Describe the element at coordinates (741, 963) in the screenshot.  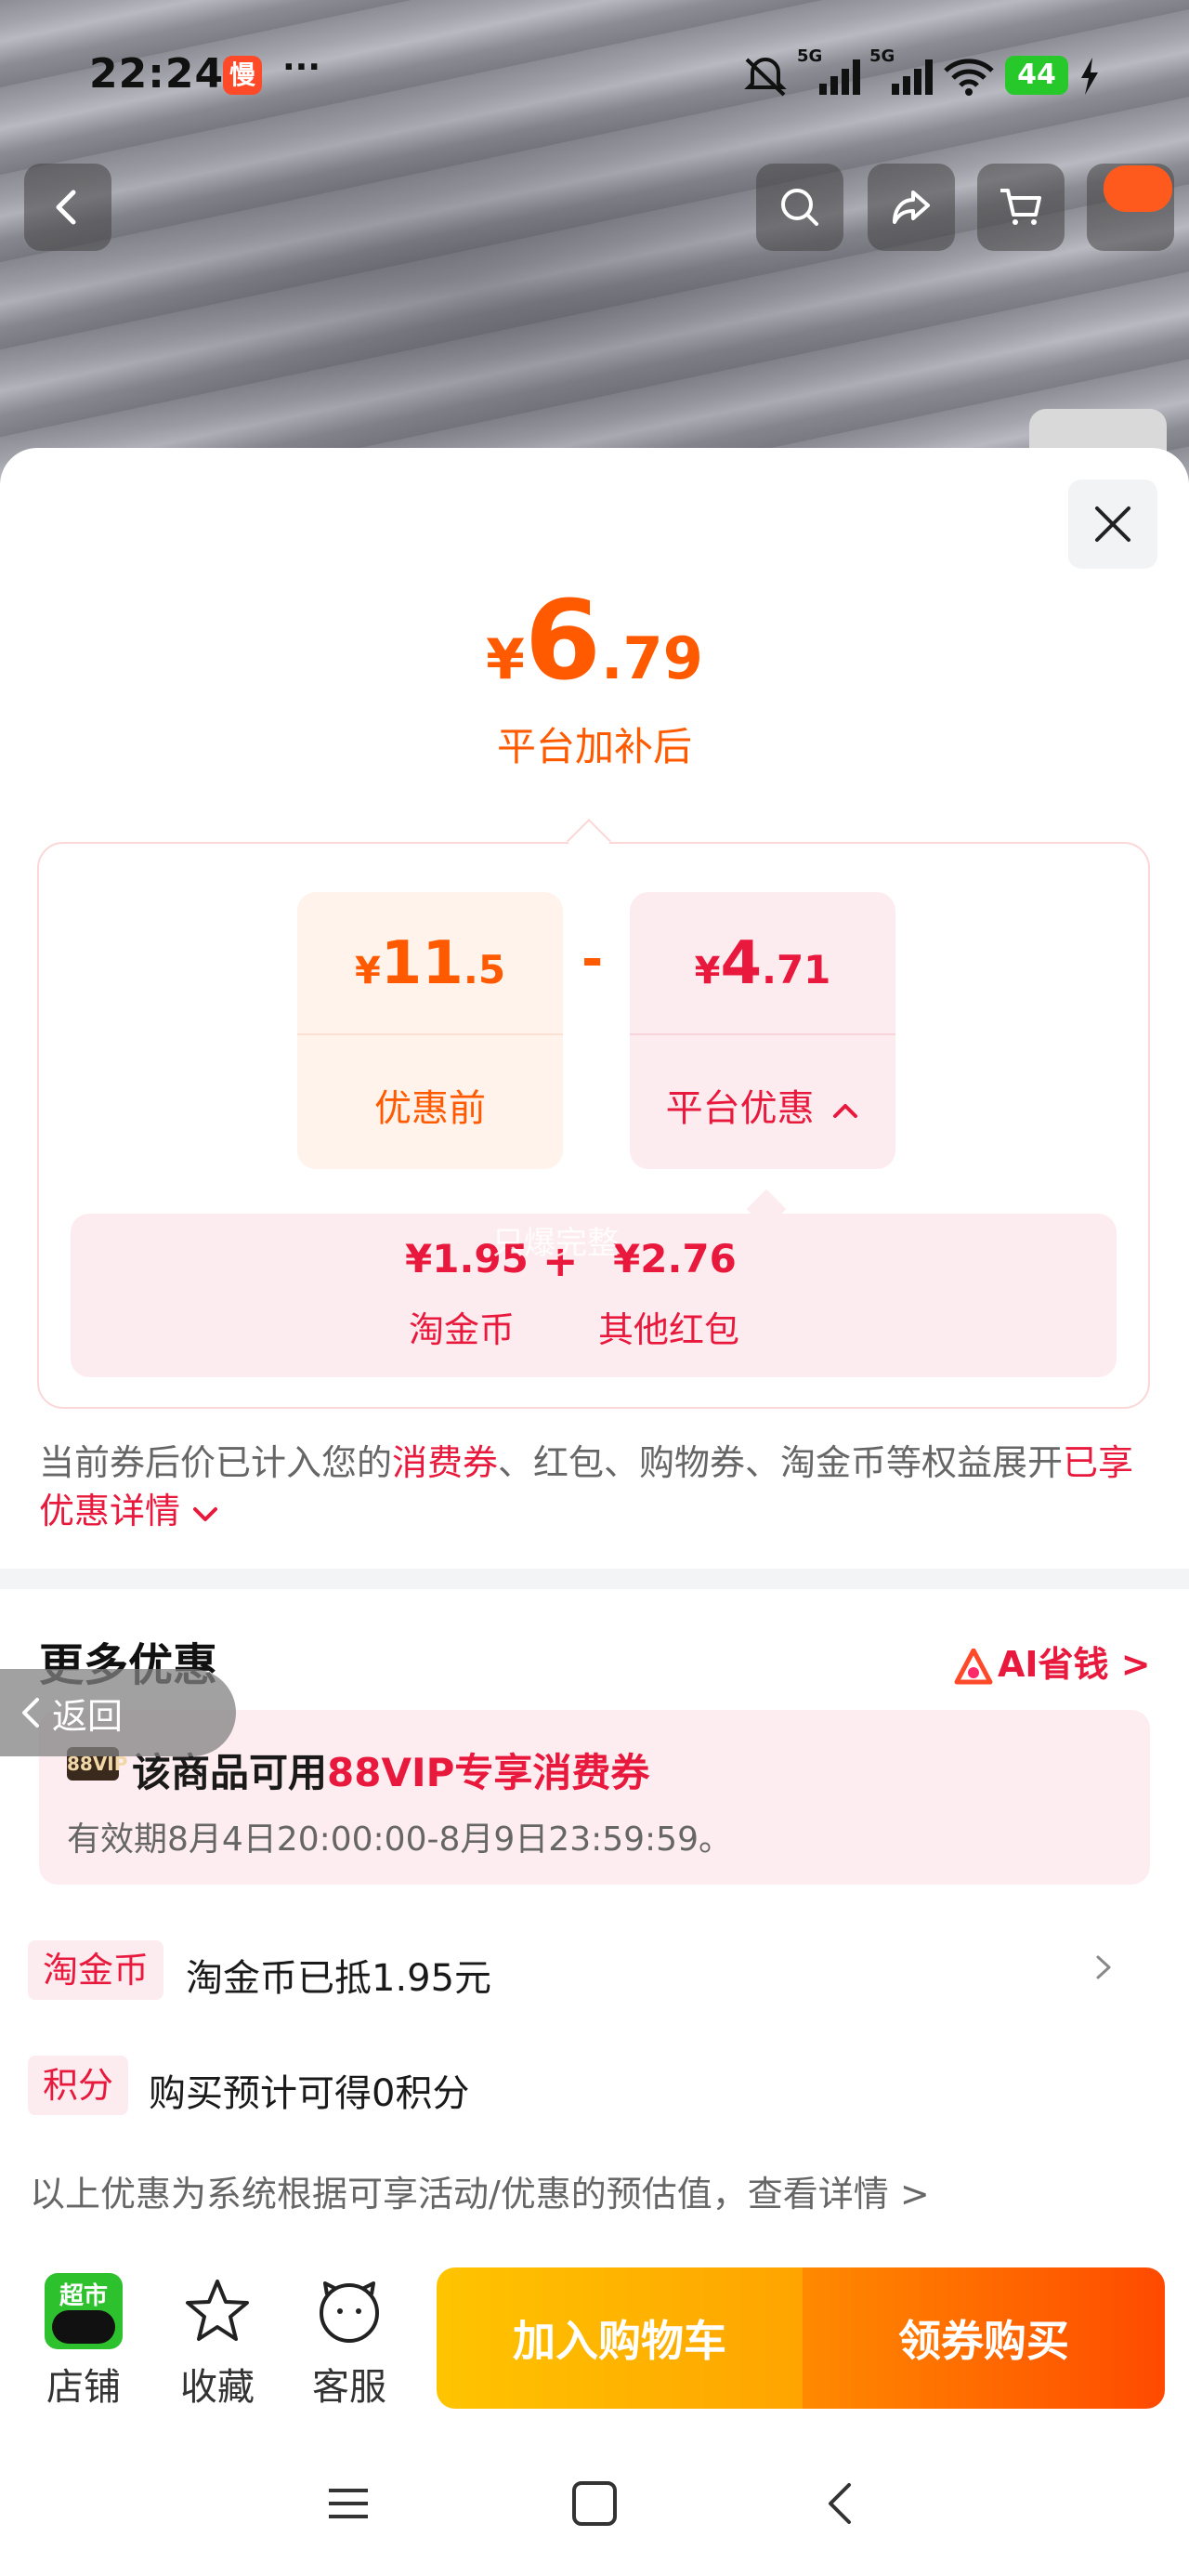
I see `platform-integer: 4` at that location.